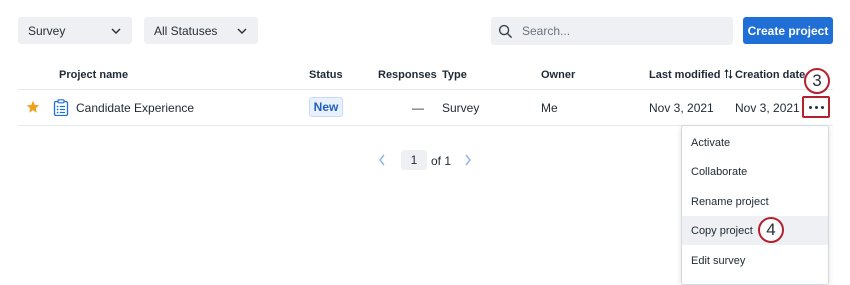 Image resolution: width=850 pixels, height=285 pixels. Describe the element at coordinates (407, 75) in the screenshot. I see `column-header-responses: Responses` at that location.